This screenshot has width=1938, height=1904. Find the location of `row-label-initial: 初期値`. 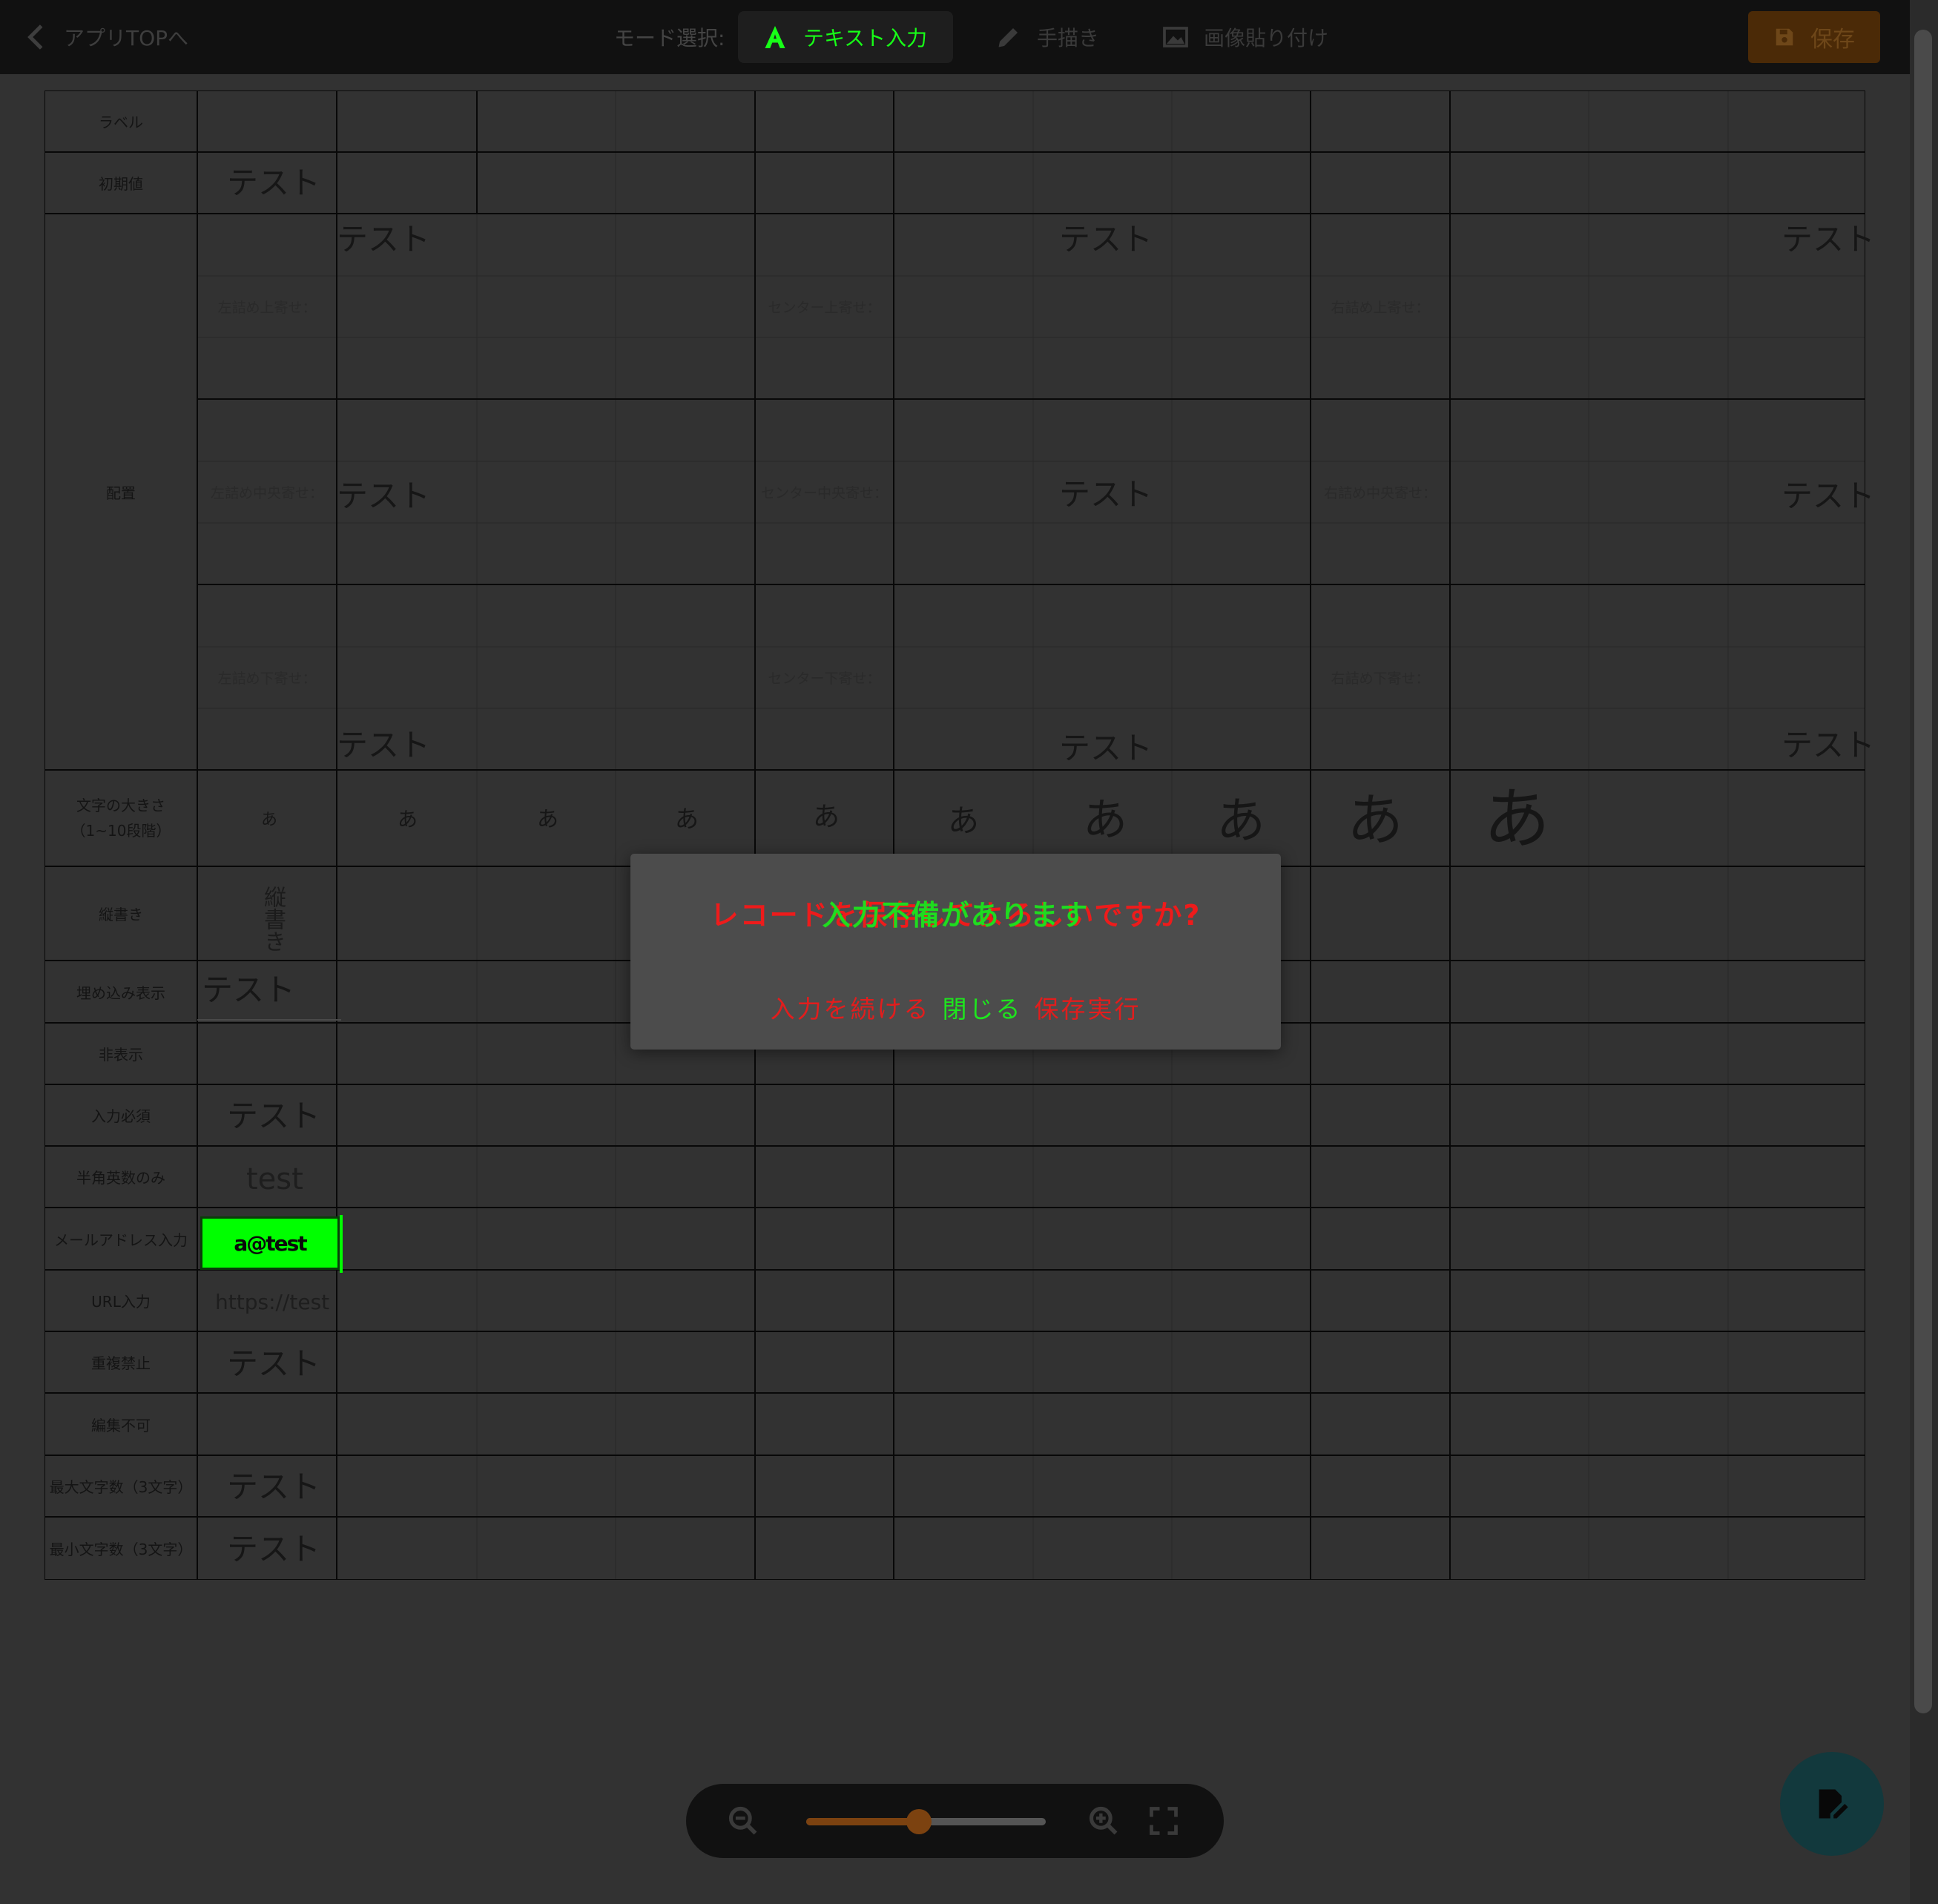

row-label-initial: 初期値 is located at coordinates (121, 184).